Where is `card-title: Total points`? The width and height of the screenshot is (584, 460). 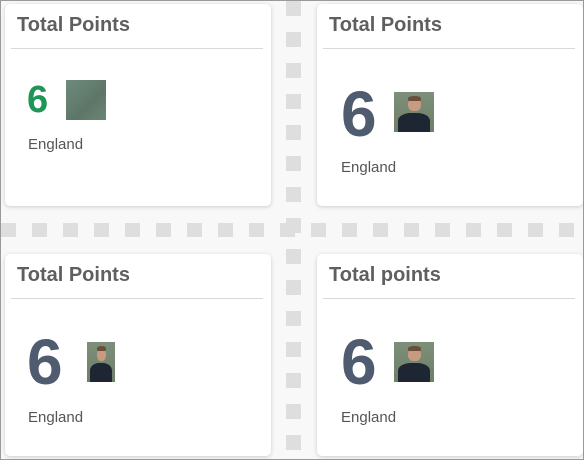
card-title: Total points is located at coordinates (385, 275).